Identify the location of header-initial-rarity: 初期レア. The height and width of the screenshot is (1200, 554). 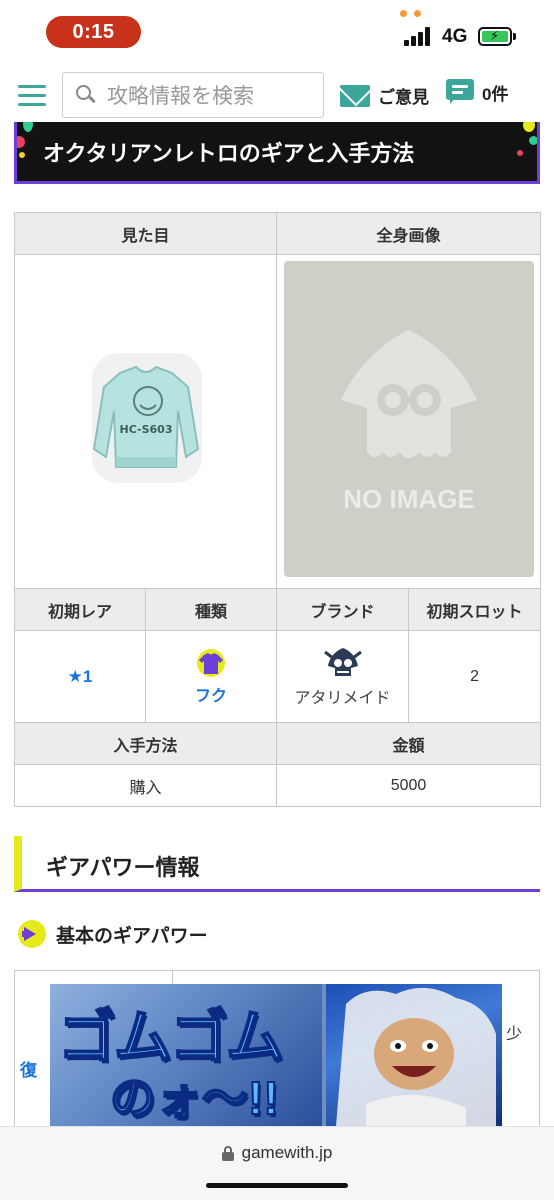
(80, 609).